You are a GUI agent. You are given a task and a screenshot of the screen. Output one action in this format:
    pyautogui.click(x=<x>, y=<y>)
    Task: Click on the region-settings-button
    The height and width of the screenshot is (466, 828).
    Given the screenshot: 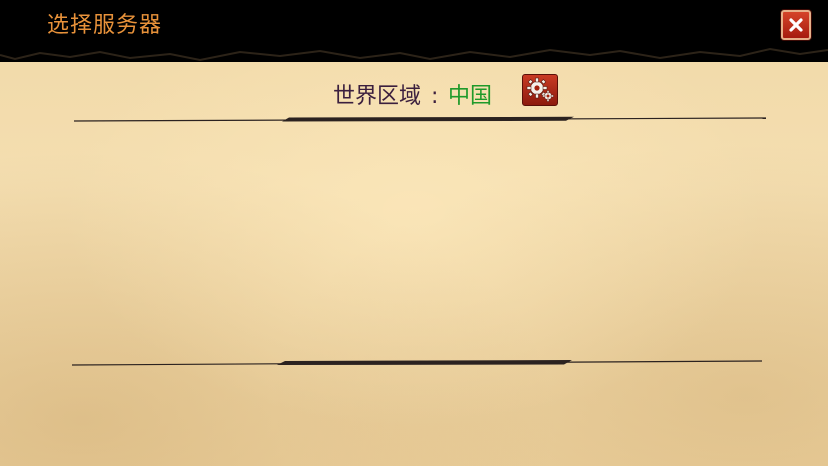 What is the action you would take?
    pyautogui.click(x=540, y=90)
    